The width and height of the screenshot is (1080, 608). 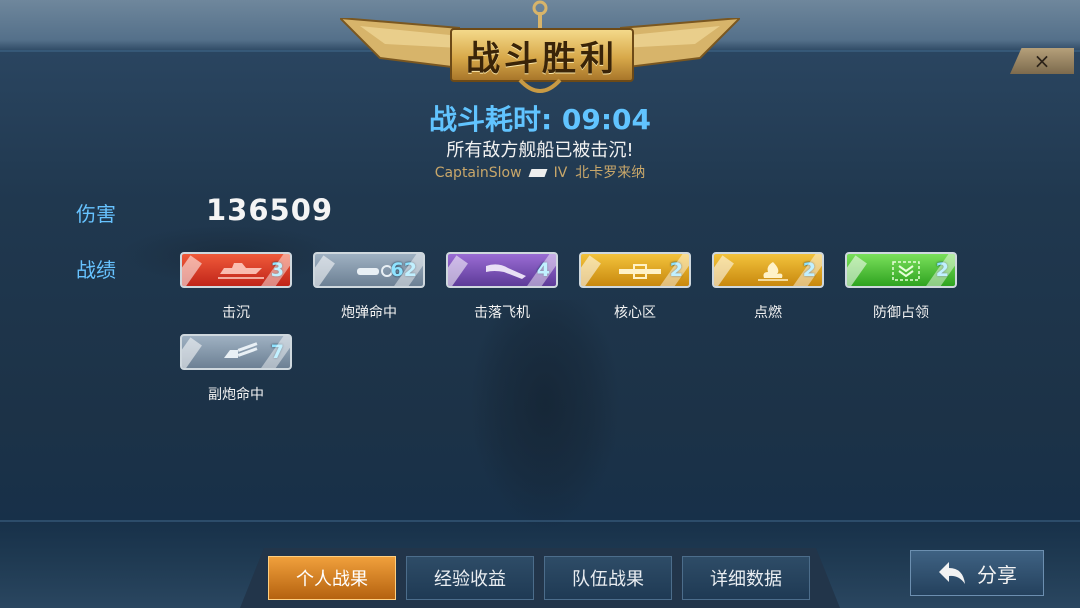 What do you see at coordinates (502, 313) in the screenshot?
I see `medal-label: 击落飞机` at bounding box center [502, 313].